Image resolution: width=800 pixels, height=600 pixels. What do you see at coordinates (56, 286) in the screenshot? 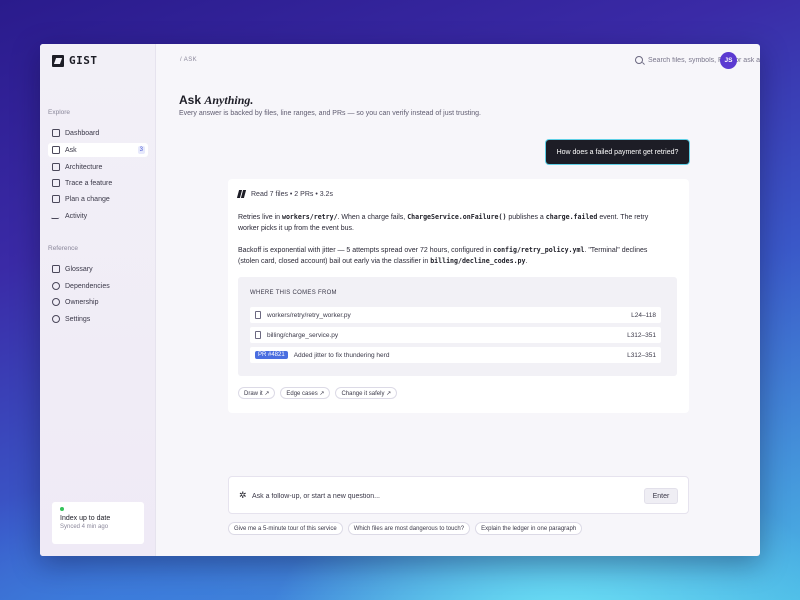
I see `database-icon` at bounding box center [56, 286].